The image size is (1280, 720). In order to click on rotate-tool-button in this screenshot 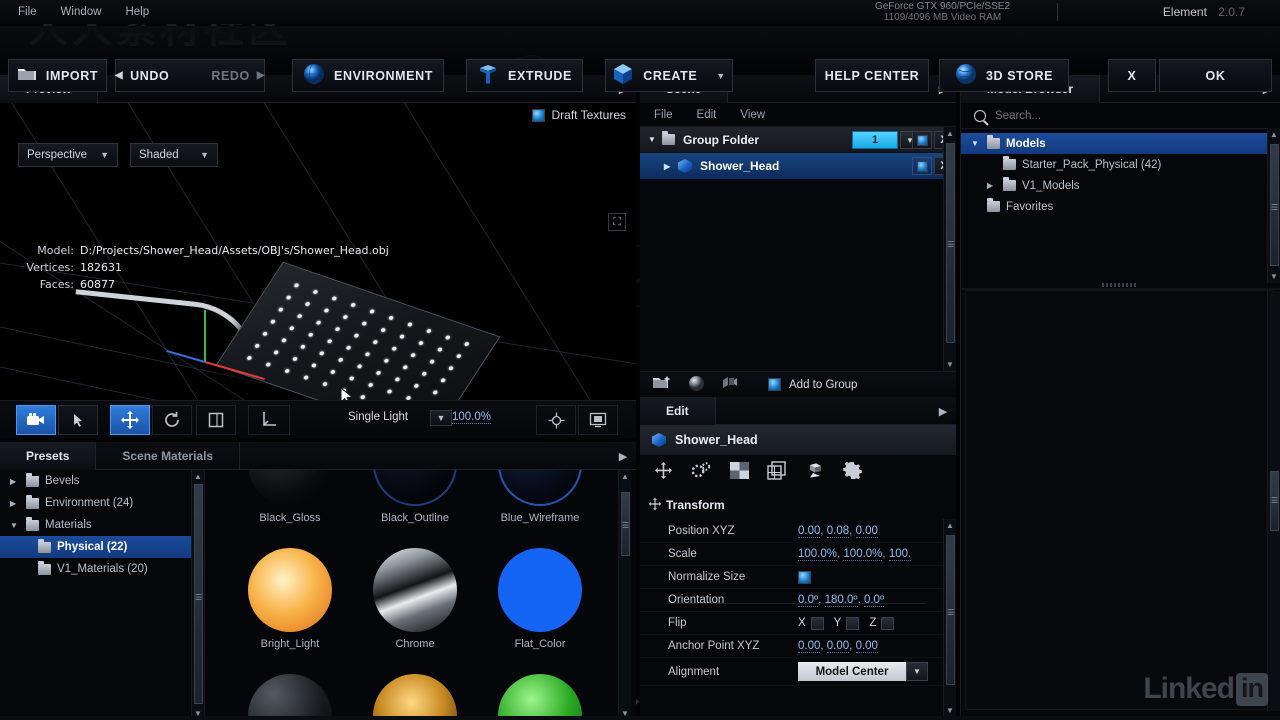, I will do `click(172, 420)`.